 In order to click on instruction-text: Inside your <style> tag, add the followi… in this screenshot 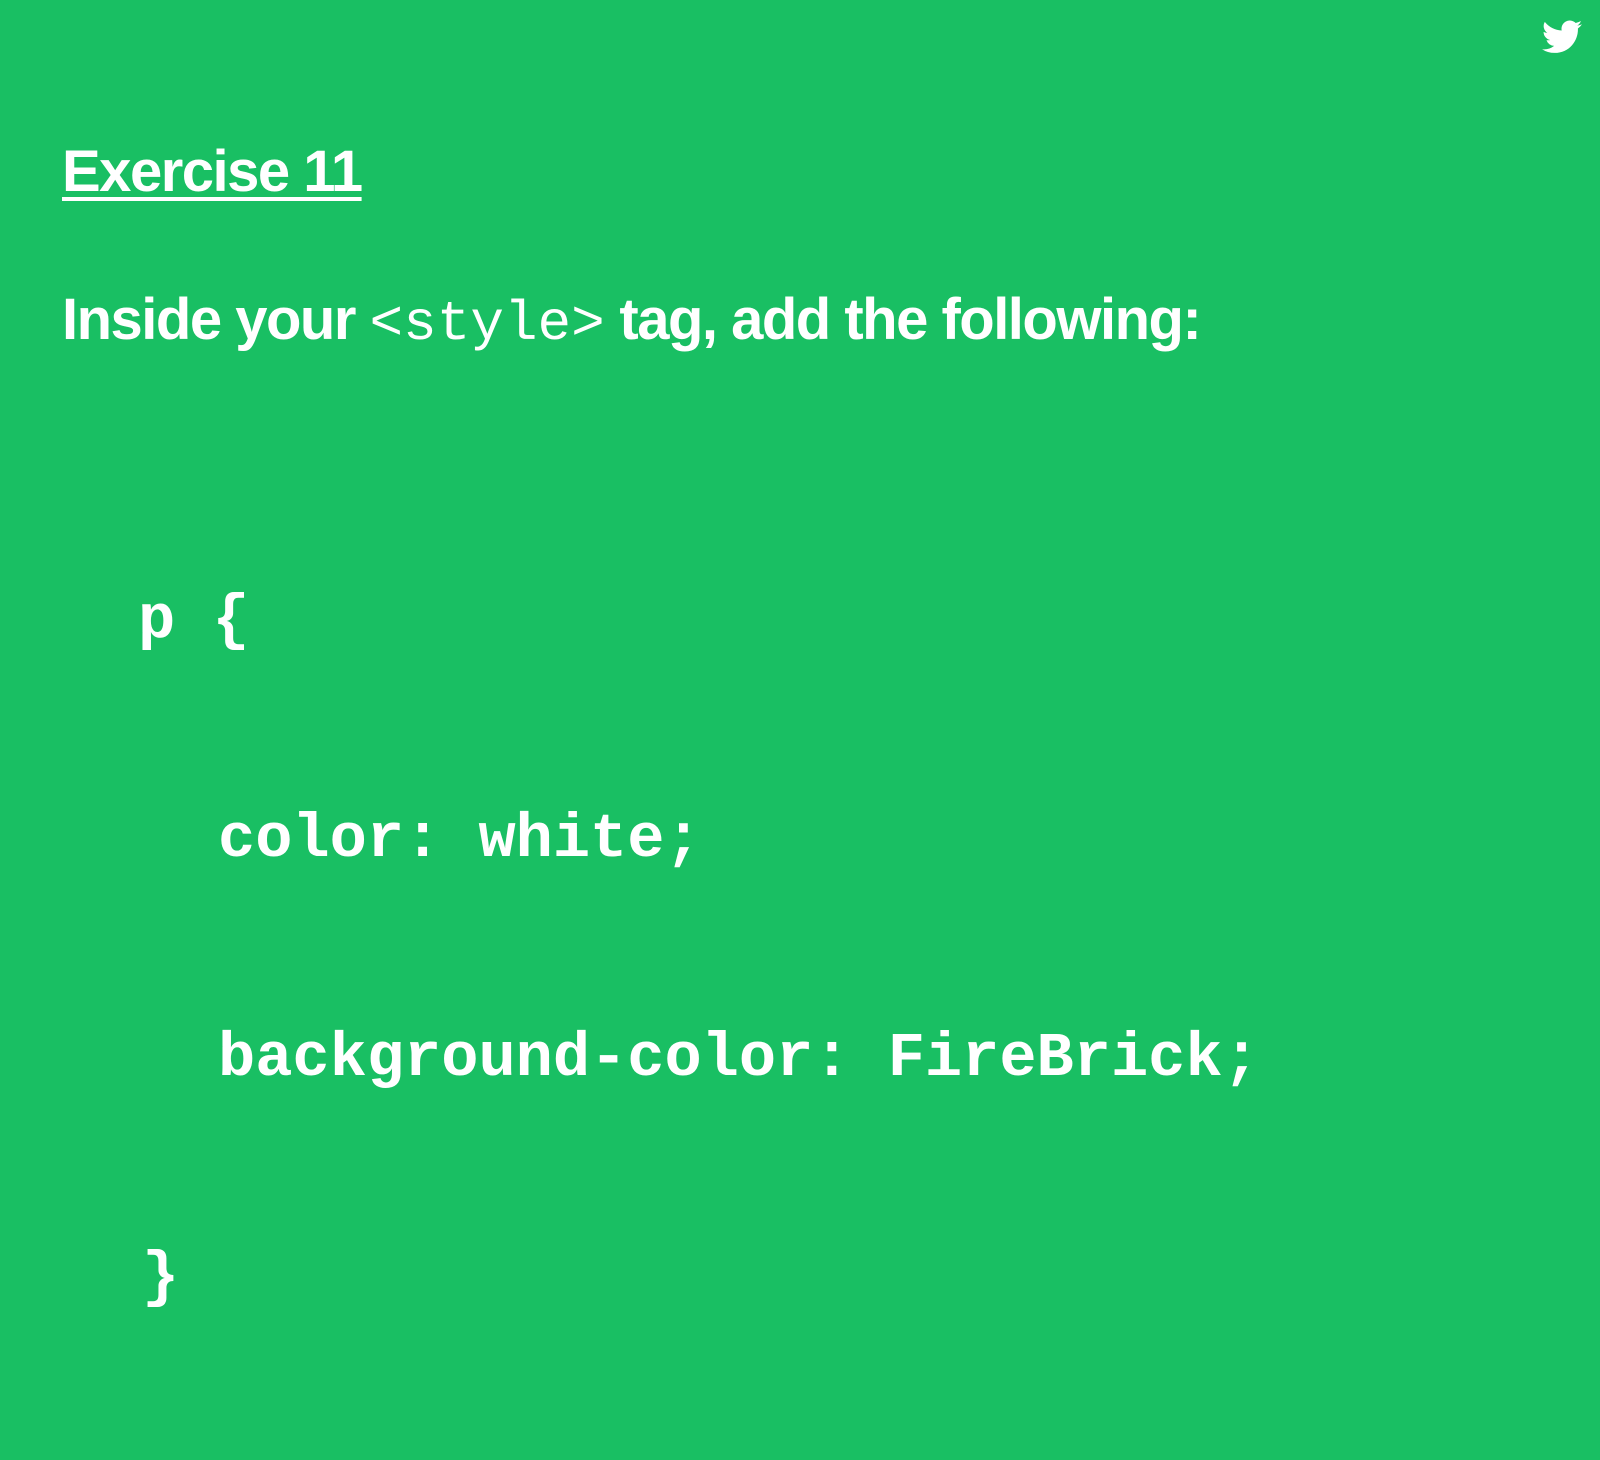, I will do `click(632, 321)`.